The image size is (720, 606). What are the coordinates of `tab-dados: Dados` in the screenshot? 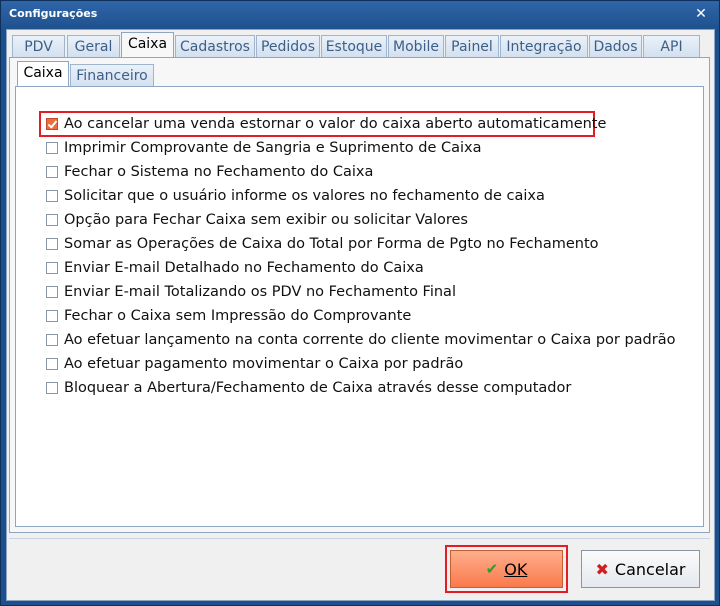 It's located at (615, 46).